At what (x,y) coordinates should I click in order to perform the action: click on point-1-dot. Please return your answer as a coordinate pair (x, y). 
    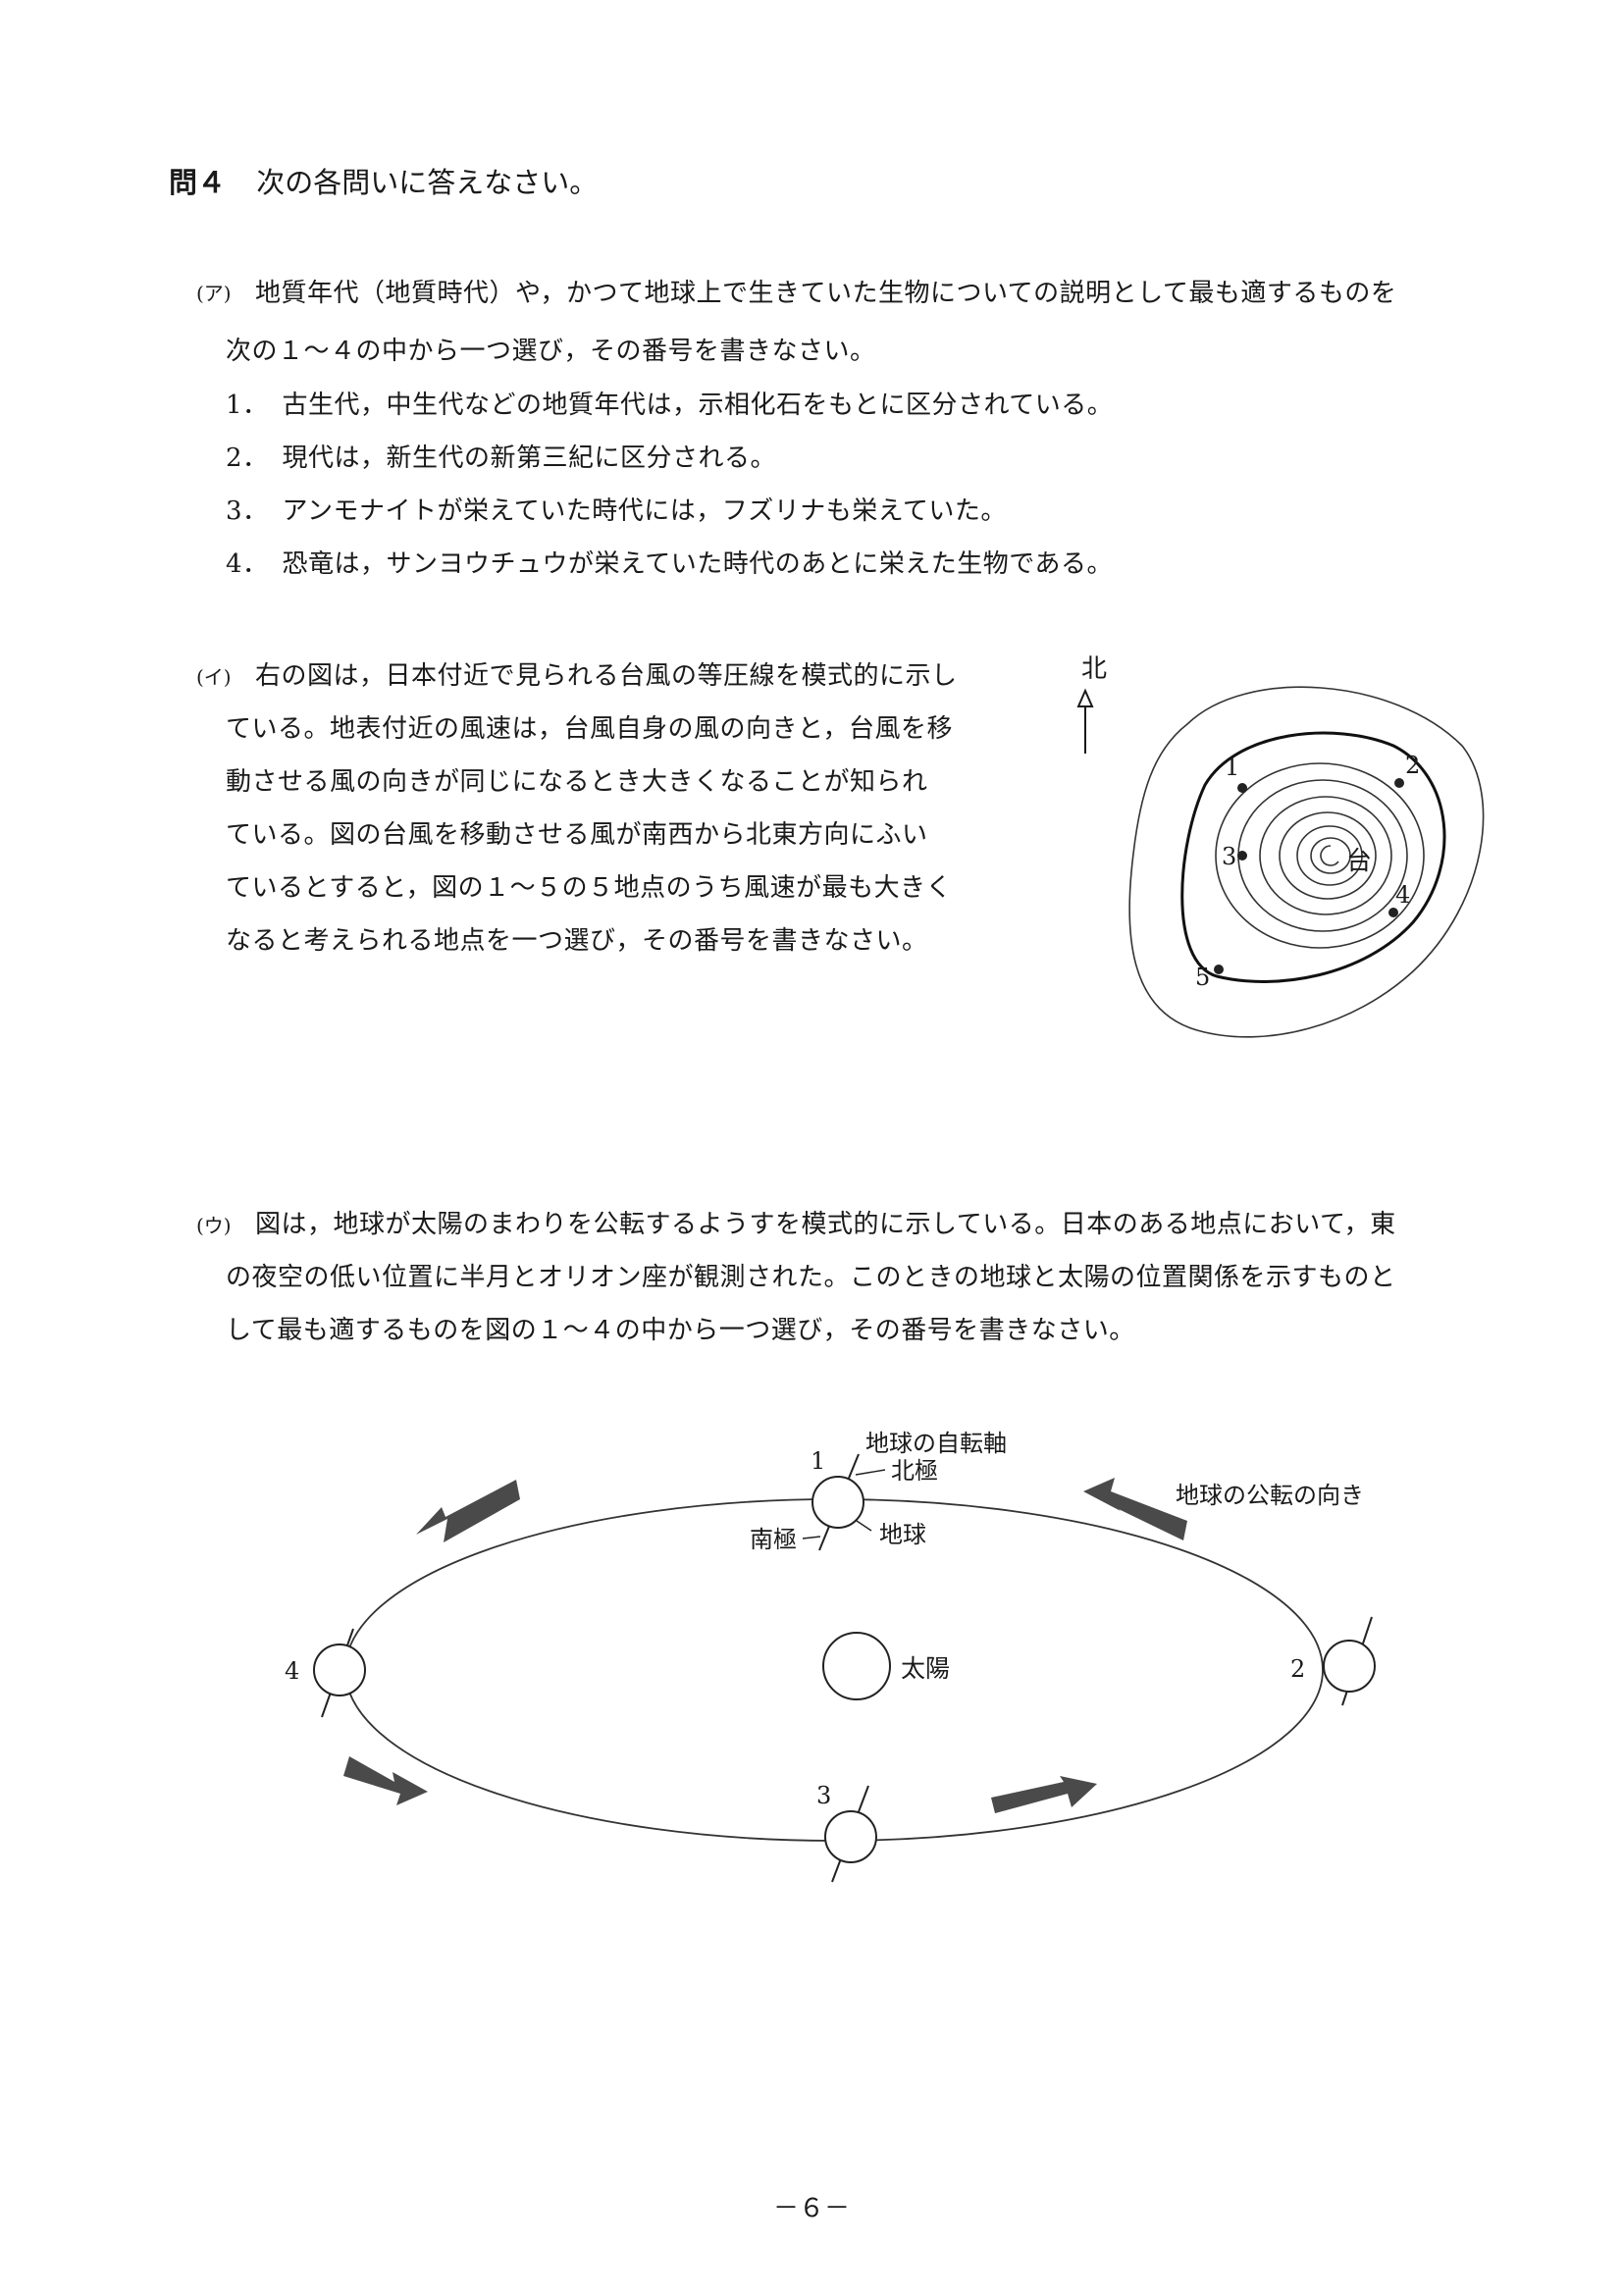
    Looking at the image, I should click on (1242, 788).